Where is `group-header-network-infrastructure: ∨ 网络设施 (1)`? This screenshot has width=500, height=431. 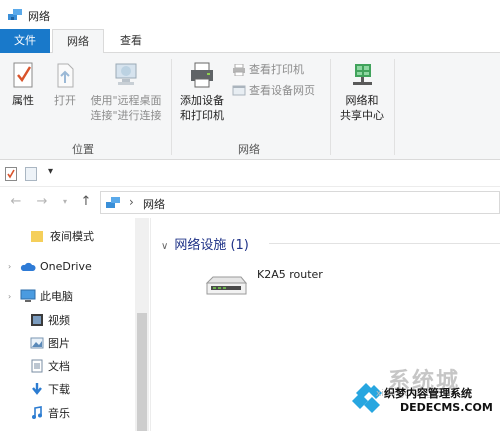
group-header-network-infrastructure: ∨ 网络设施 (1) is located at coordinates (205, 243).